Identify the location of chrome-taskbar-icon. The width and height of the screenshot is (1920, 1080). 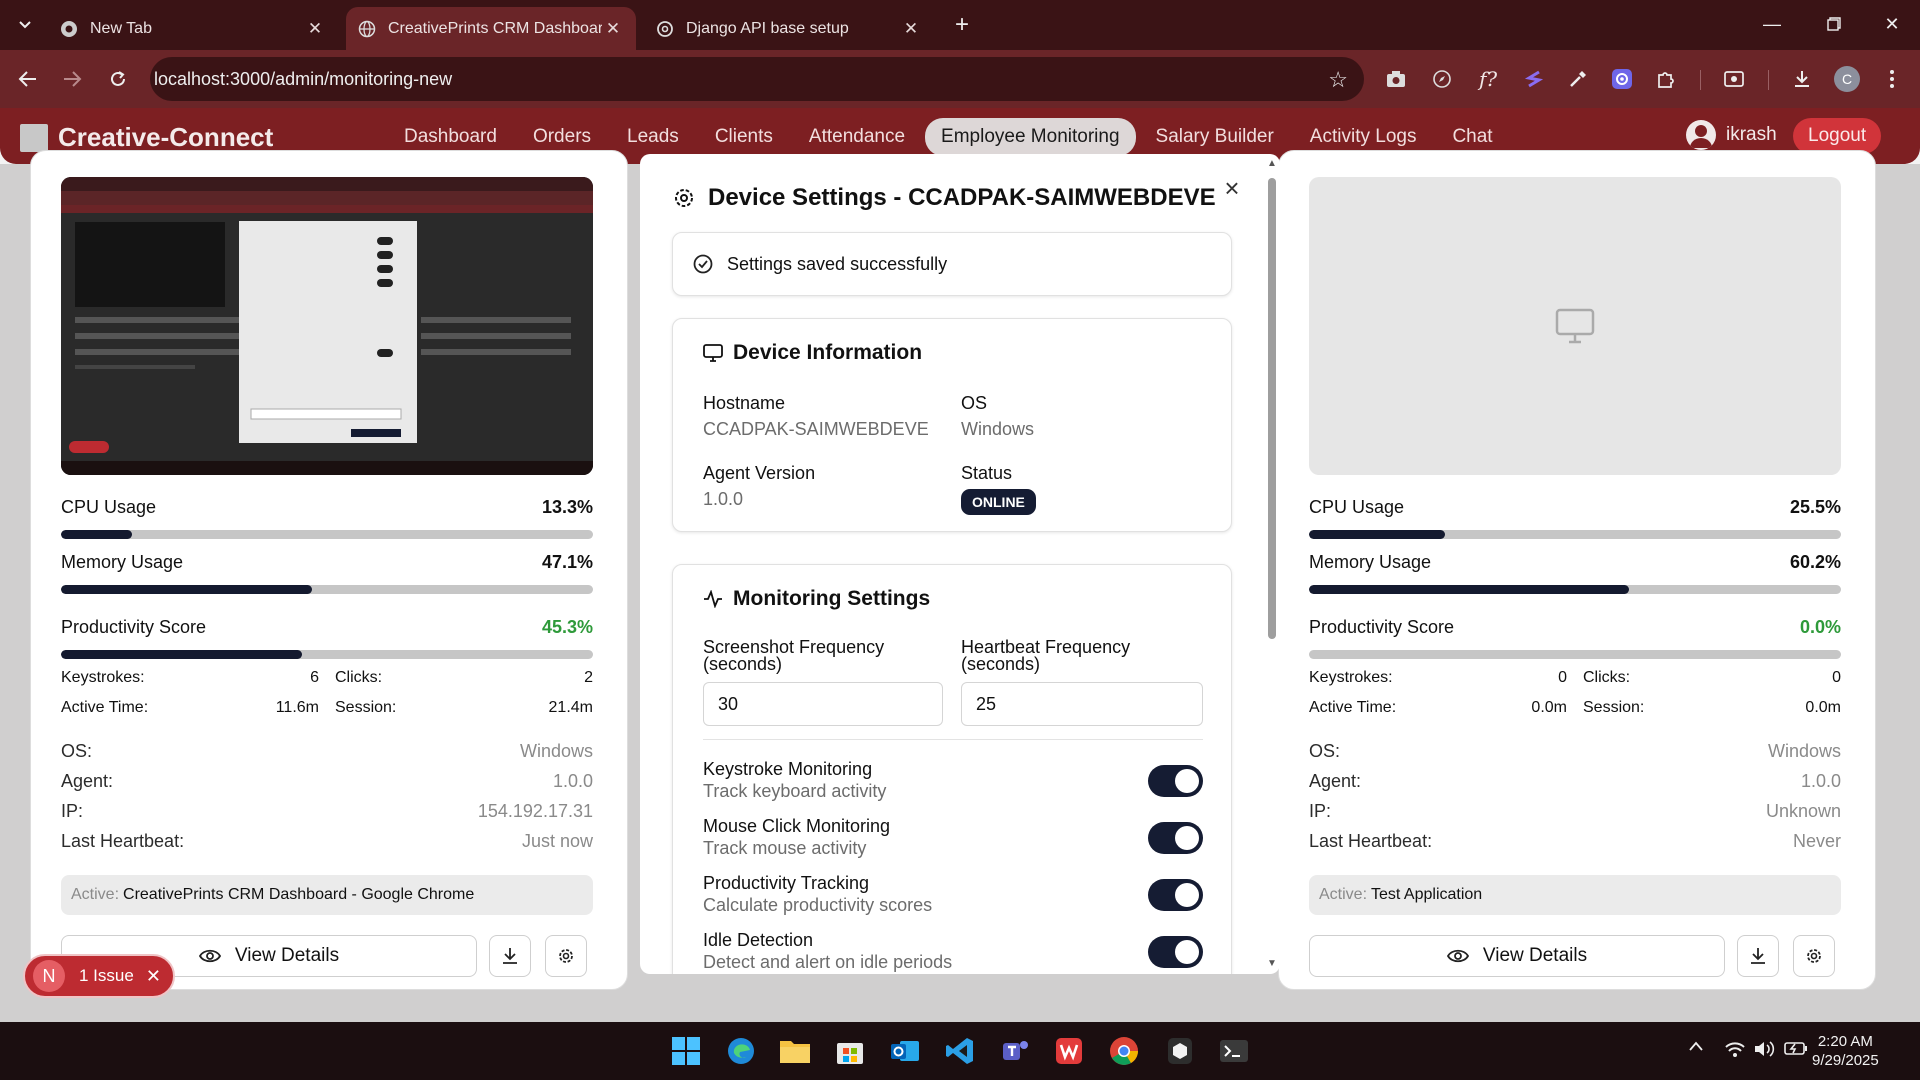
(1124, 1051).